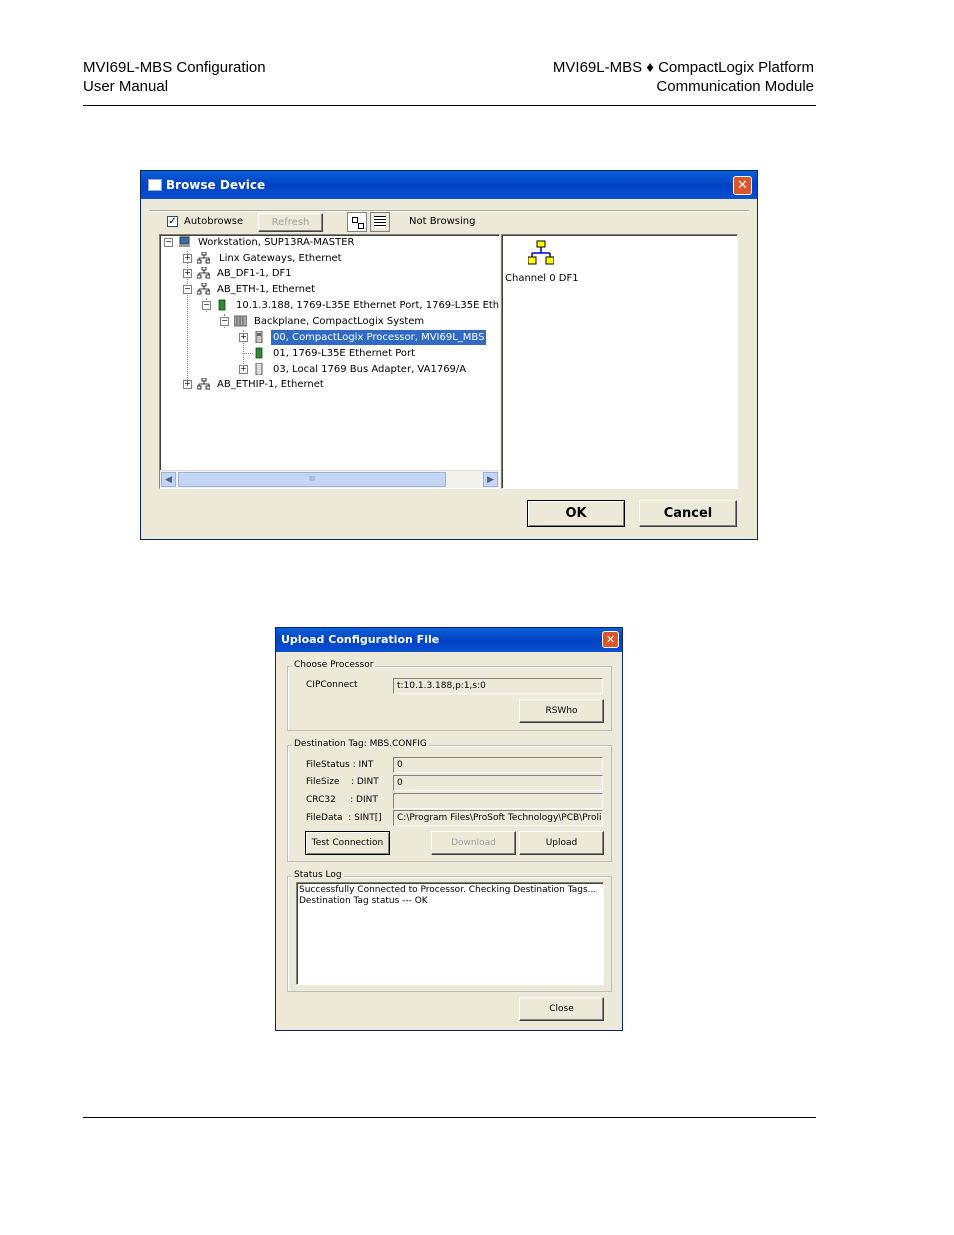  I want to click on header-left-line1: MVI69L-MBS Configuration, so click(174, 67).